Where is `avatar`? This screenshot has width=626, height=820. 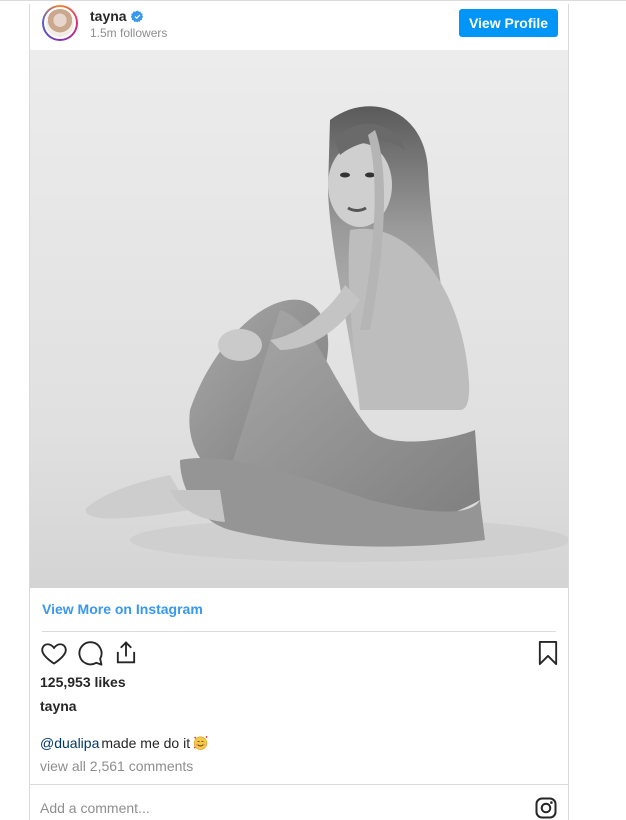
avatar is located at coordinates (60, 23).